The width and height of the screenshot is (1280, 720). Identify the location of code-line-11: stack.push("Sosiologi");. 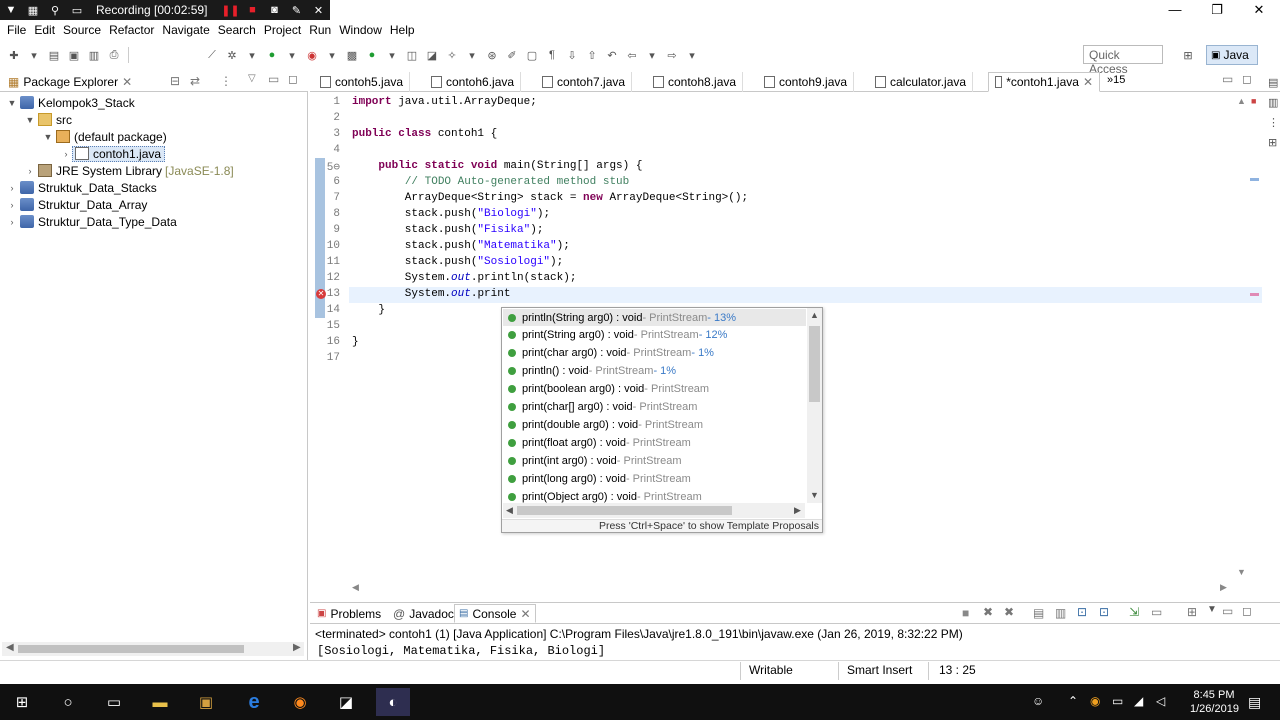
(457, 262).